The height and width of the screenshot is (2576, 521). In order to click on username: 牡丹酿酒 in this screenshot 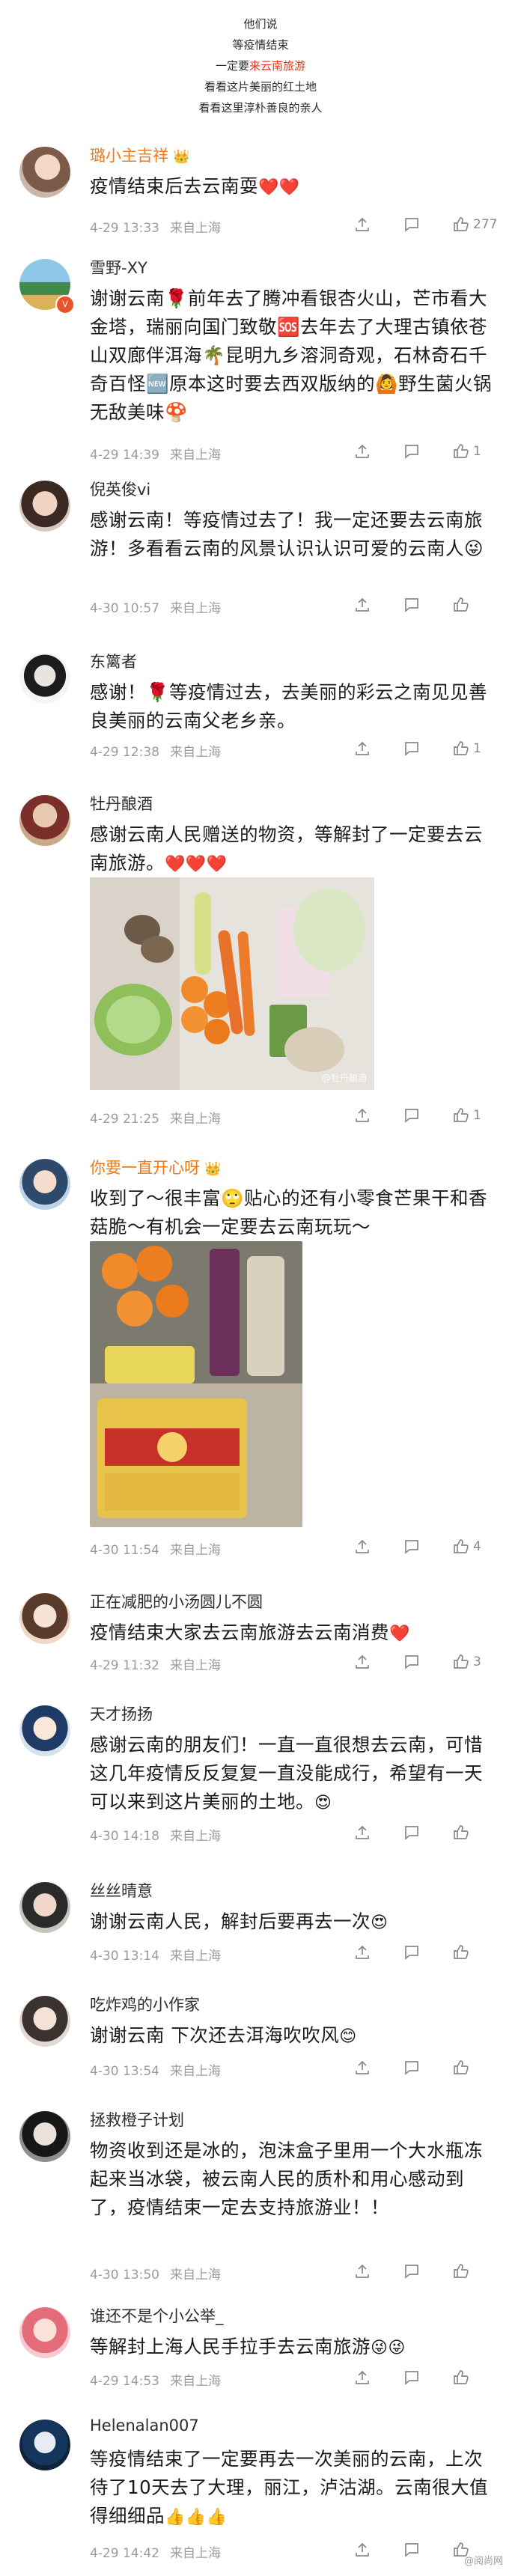, I will do `click(121, 803)`.